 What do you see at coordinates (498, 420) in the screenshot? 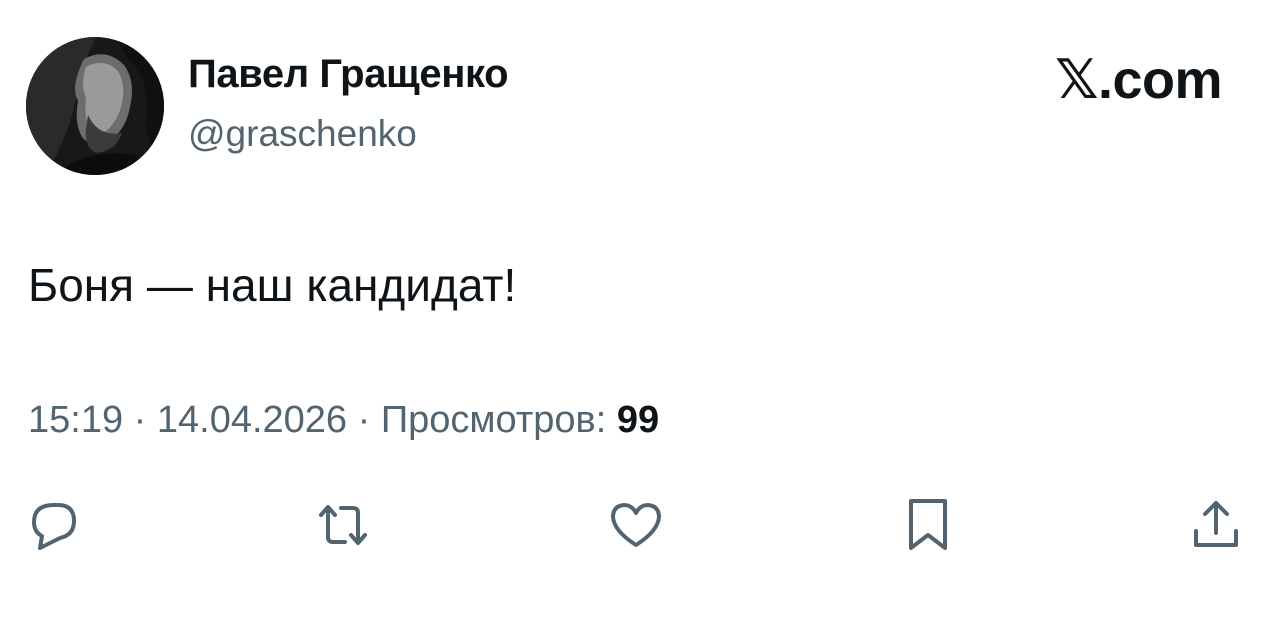
I see `views-label: Просмотров:` at bounding box center [498, 420].